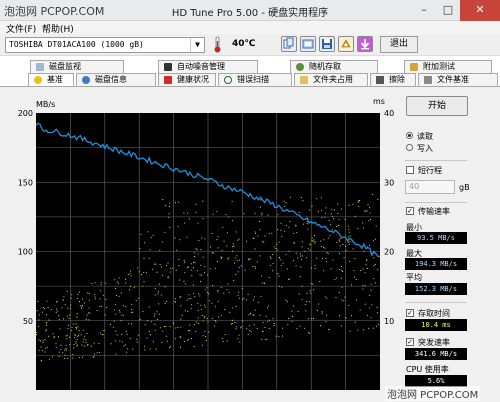 The height and width of the screenshot is (402, 500). Describe the element at coordinates (448, 10) in the screenshot. I see `maximize-button: □` at that location.